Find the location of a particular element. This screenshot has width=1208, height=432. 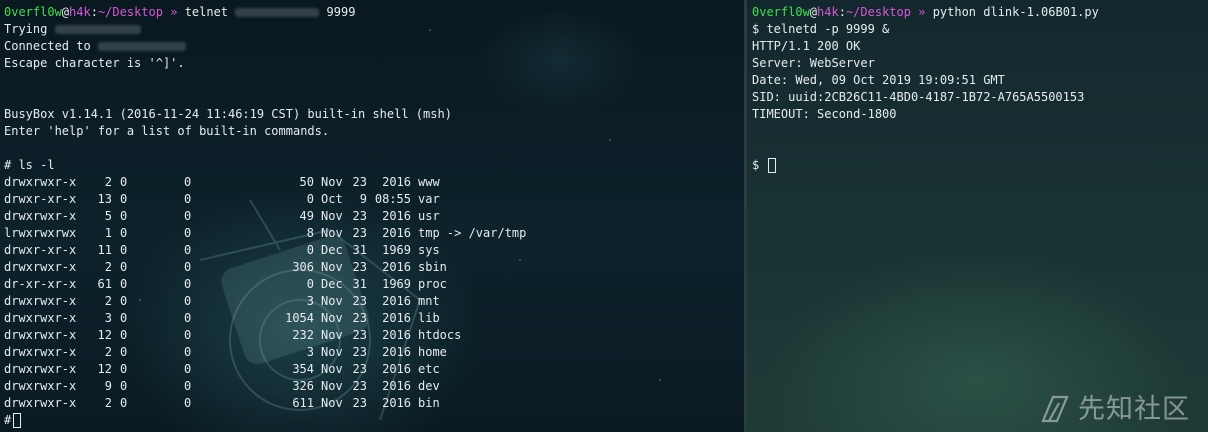

output-line: $ telnetd -p 9999 & is located at coordinates (821, 29).